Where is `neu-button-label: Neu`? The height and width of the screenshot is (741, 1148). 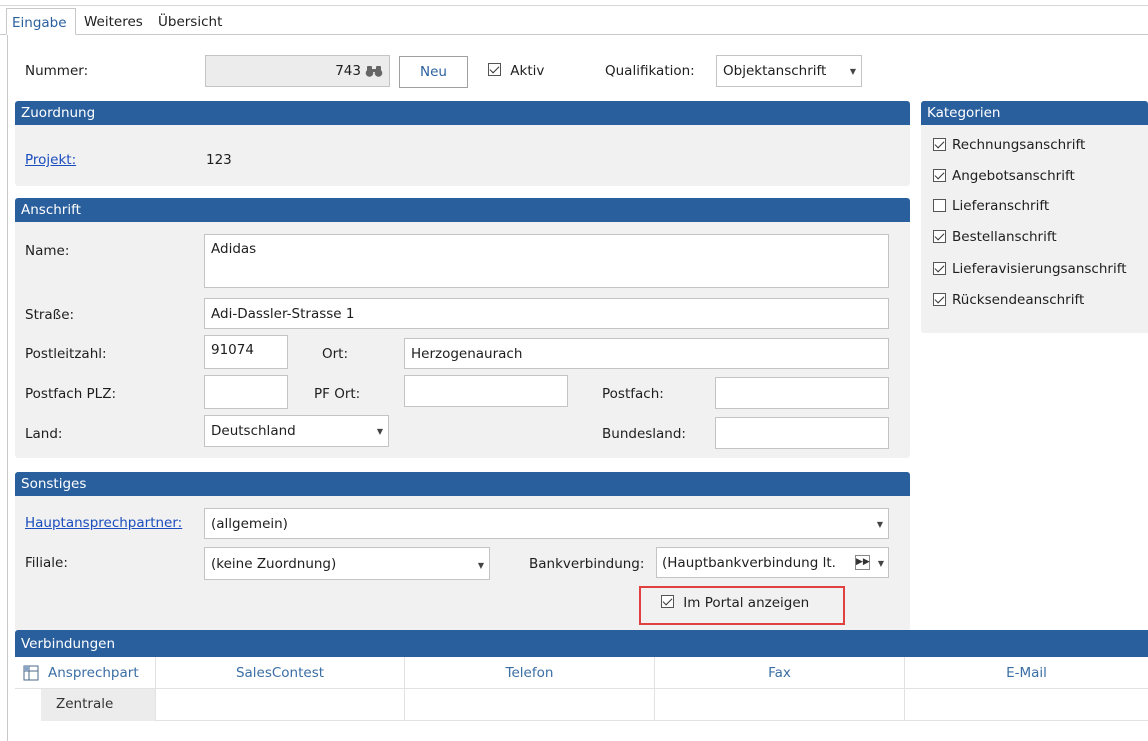
neu-button-label: Neu is located at coordinates (433, 72).